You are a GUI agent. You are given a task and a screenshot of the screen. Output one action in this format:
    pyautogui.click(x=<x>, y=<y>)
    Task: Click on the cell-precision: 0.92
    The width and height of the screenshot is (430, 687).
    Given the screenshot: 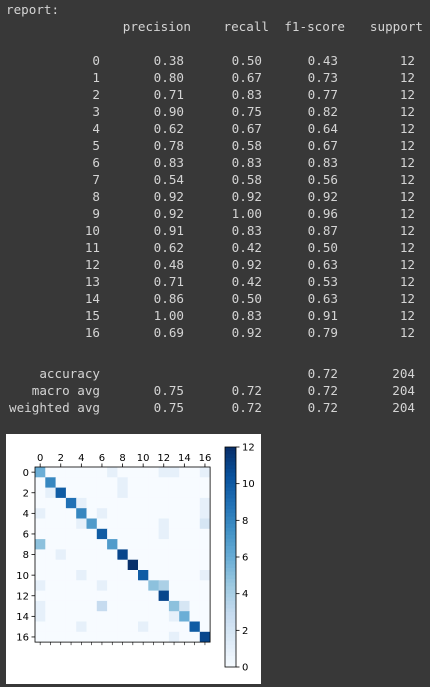 What is the action you would take?
    pyautogui.click(x=168, y=196)
    